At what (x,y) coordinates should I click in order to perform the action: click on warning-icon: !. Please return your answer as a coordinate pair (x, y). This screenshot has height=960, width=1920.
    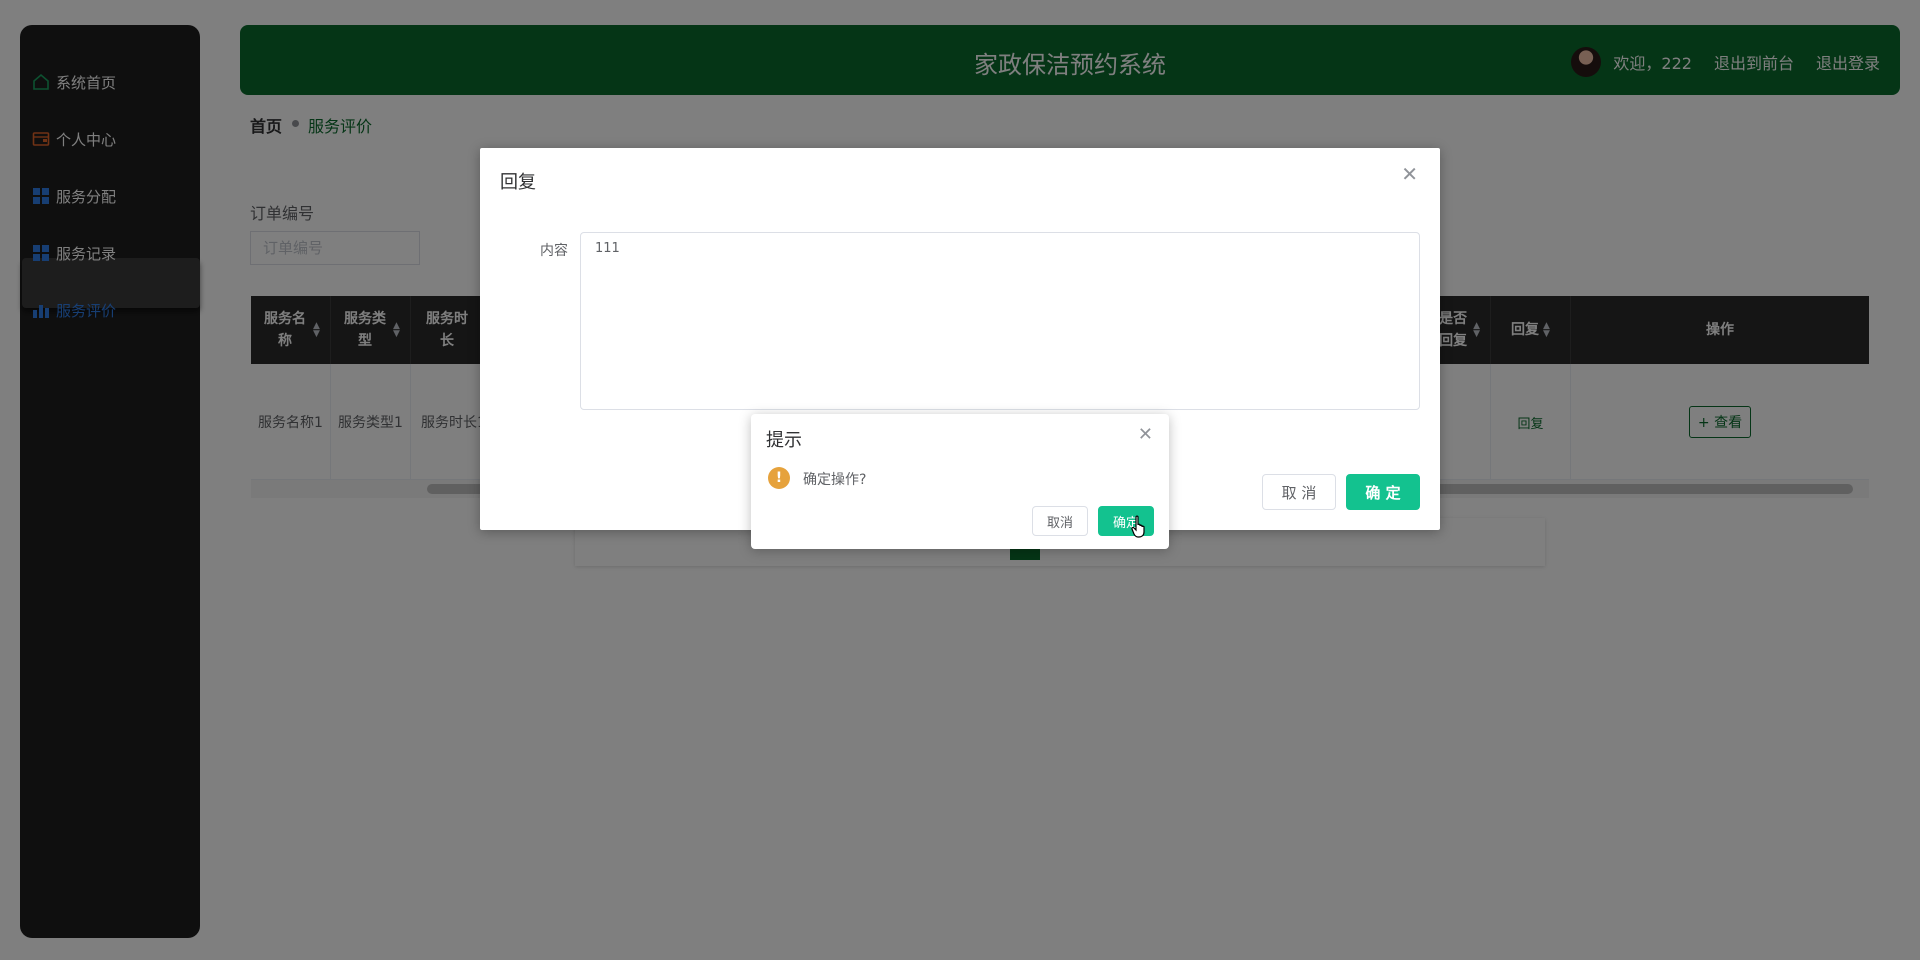
    Looking at the image, I should click on (779, 478).